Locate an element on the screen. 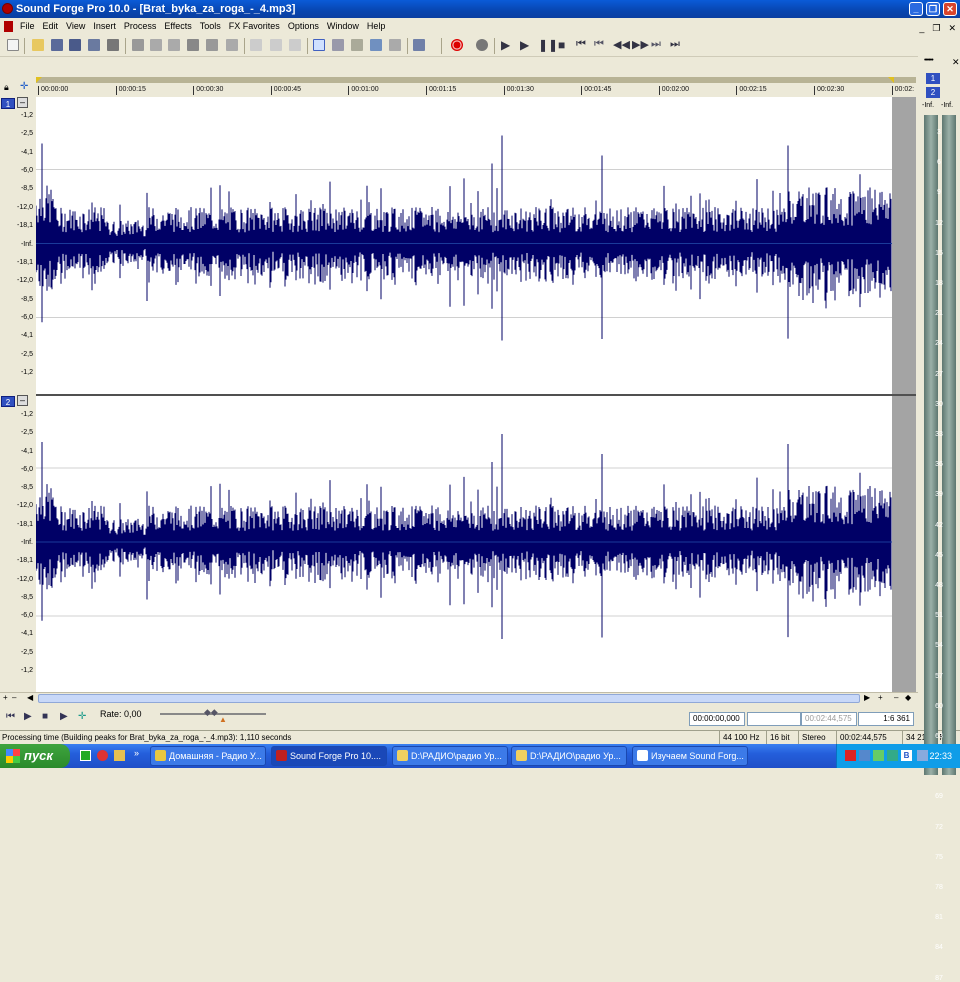  transport-start-icon: ⏮ is located at coordinates (10, 716).